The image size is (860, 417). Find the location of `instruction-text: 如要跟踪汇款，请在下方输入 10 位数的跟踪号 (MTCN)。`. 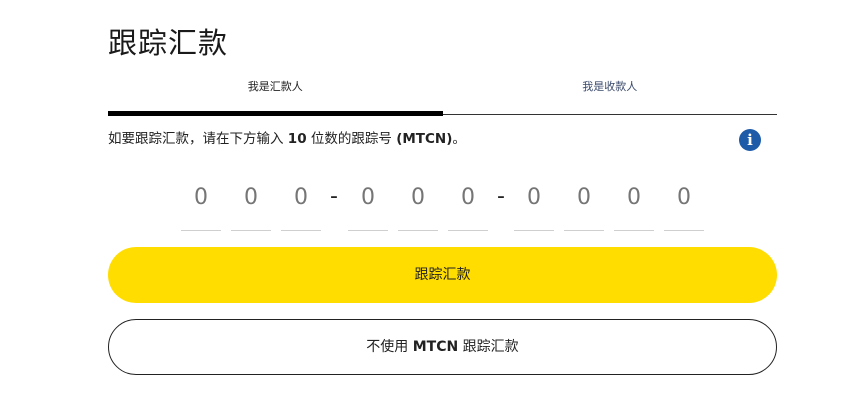

instruction-text: 如要跟踪汇款，请在下方输入 10 位数的跟踪号 (MTCN)。 is located at coordinates (287, 139).